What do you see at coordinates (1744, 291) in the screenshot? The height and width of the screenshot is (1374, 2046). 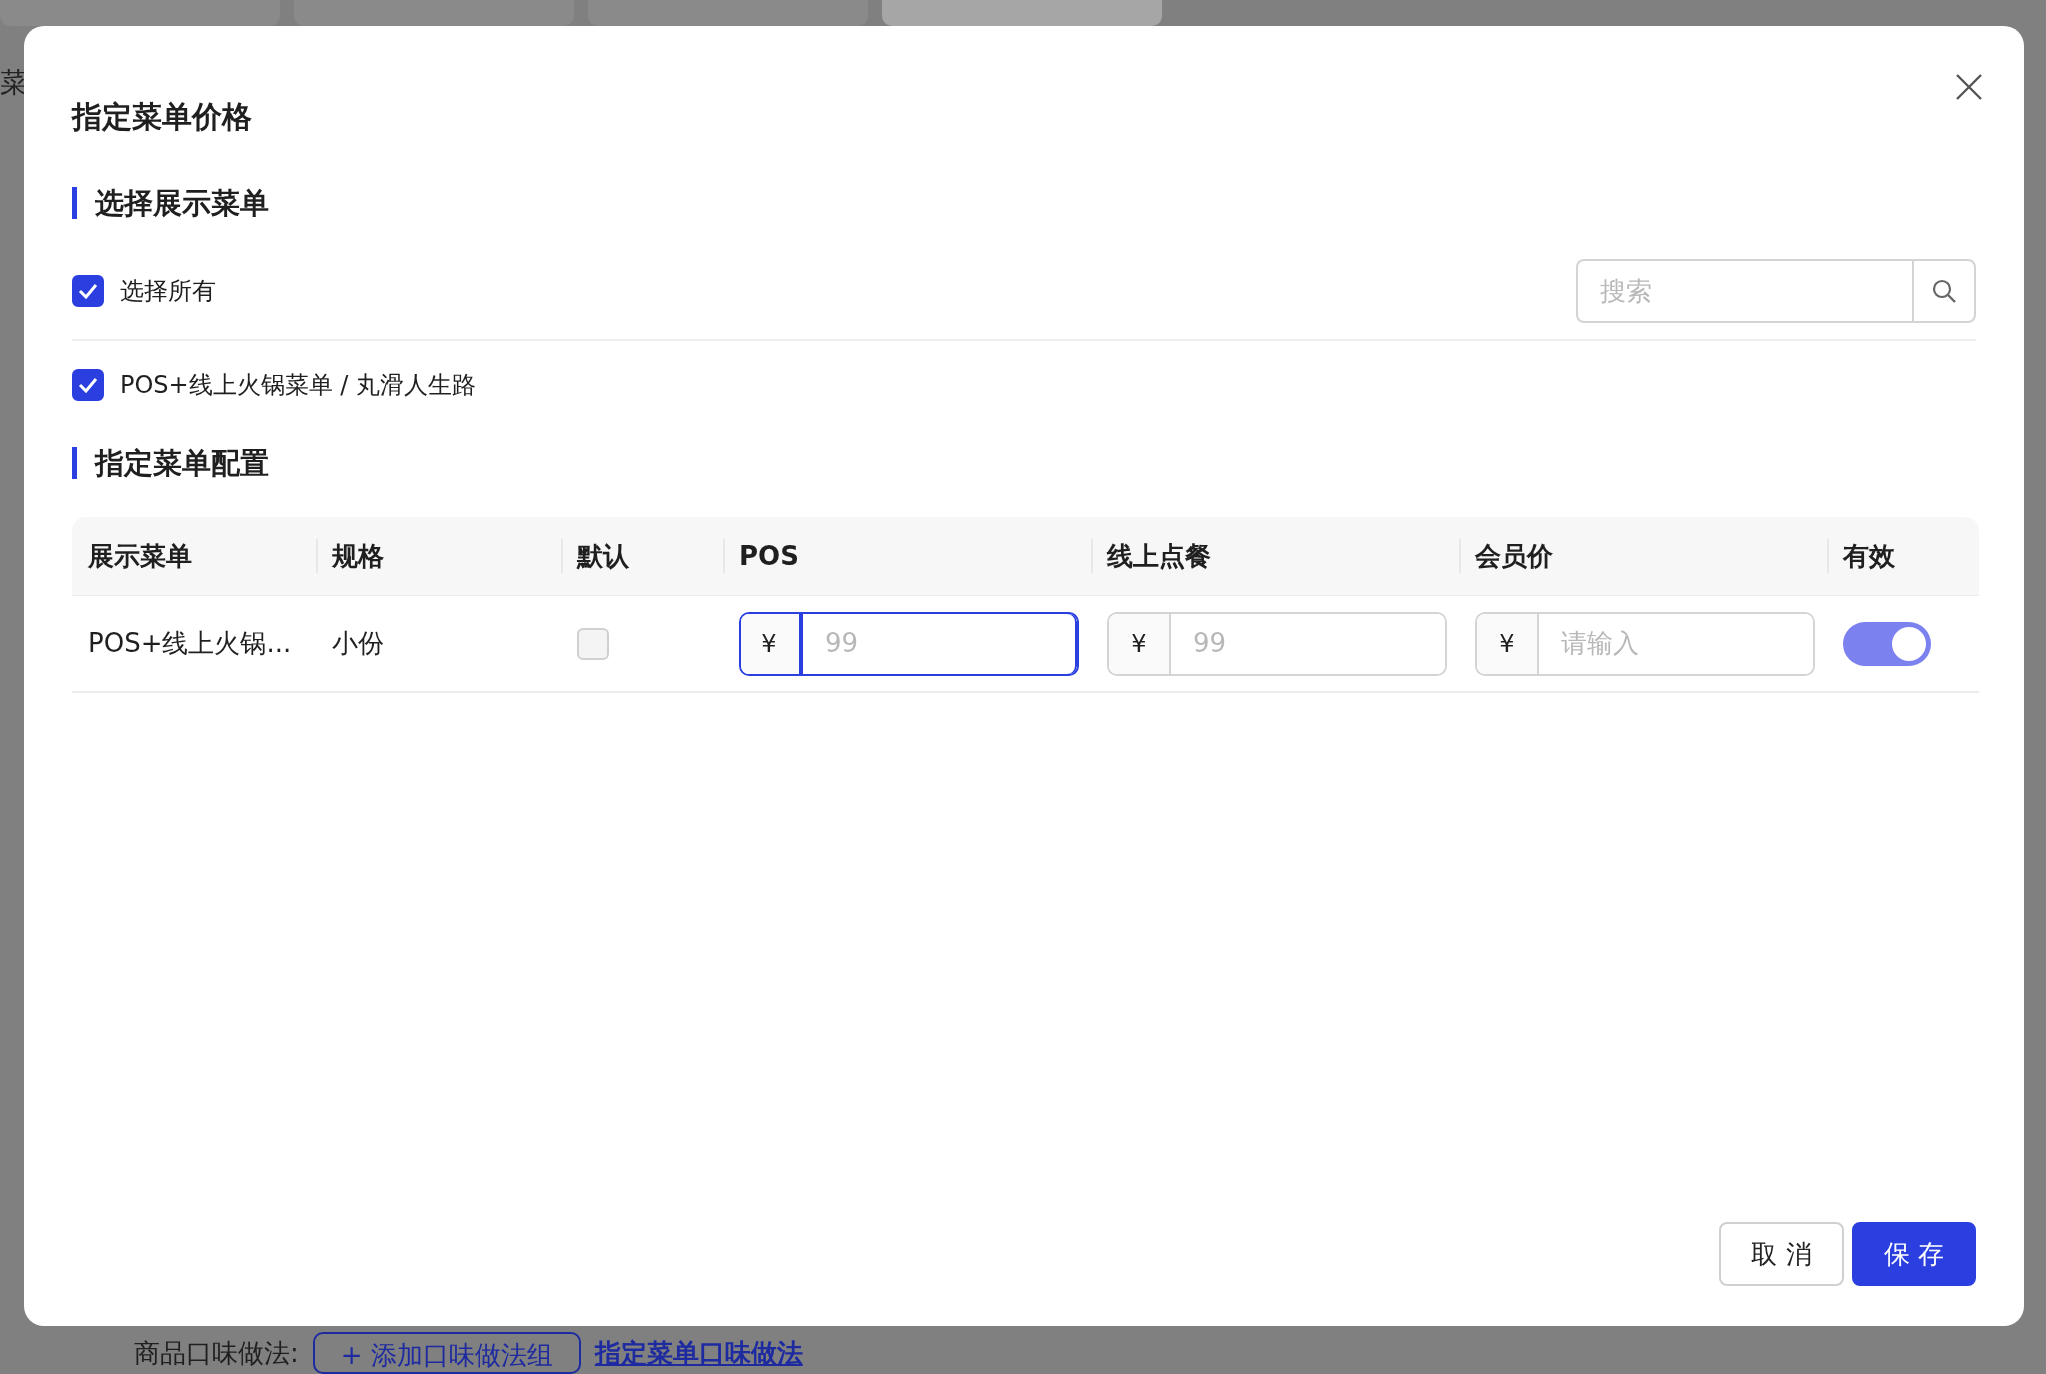 I see `search-field: 搜索` at bounding box center [1744, 291].